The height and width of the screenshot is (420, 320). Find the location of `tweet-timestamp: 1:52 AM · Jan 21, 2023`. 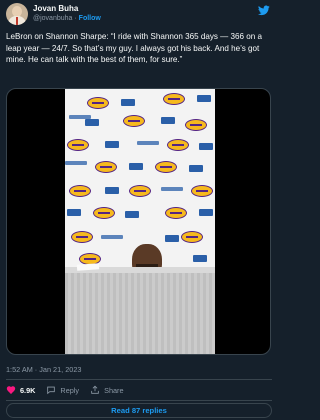

tweet-timestamp: 1:52 AM · Jan 21, 2023 is located at coordinates (43, 369).